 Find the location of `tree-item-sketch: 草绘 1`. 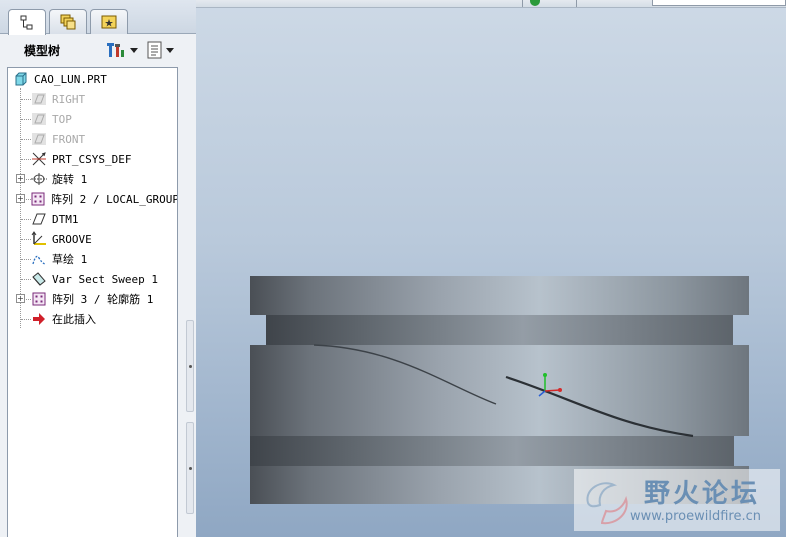

tree-item-sketch: 草绘 1 is located at coordinates (92, 259).